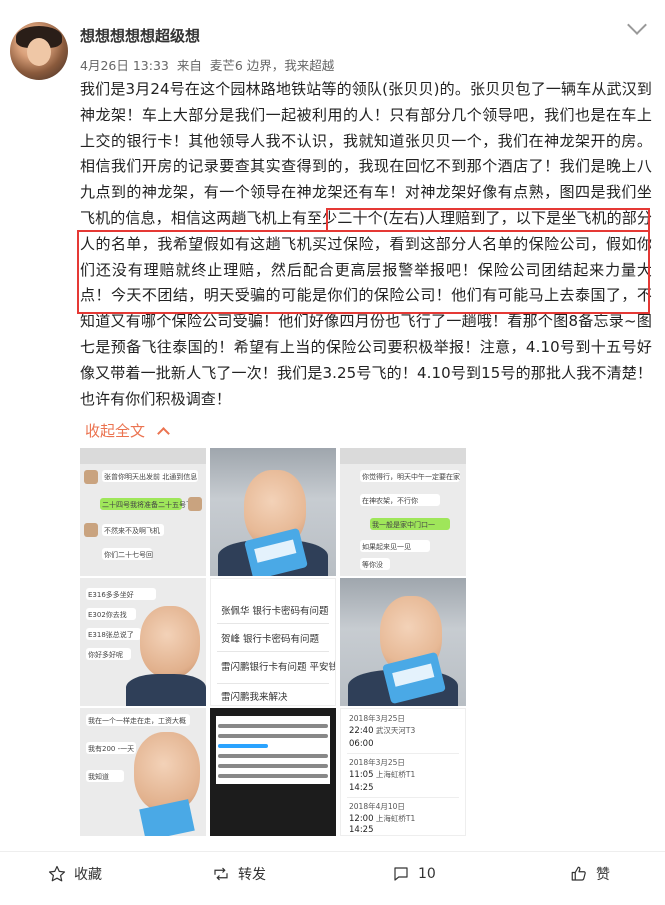  I want to click on image-chat-3: E316多多坐好 E302你去找 E318张总说了 你好多好呢, so click(143, 642).